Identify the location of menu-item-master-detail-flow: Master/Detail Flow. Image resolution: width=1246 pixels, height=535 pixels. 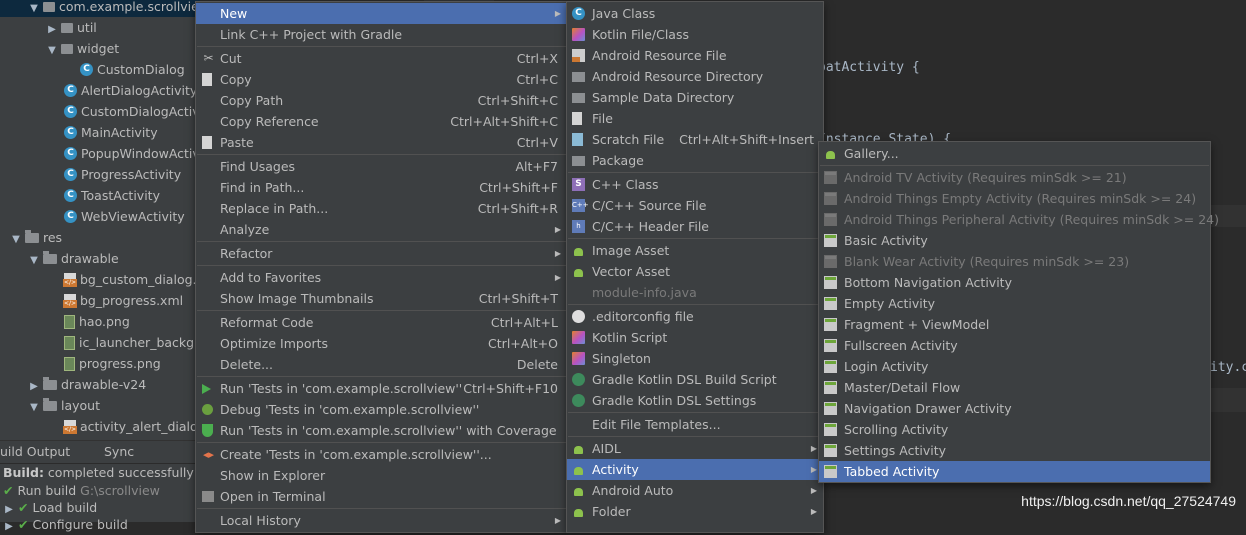
(1014, 387).